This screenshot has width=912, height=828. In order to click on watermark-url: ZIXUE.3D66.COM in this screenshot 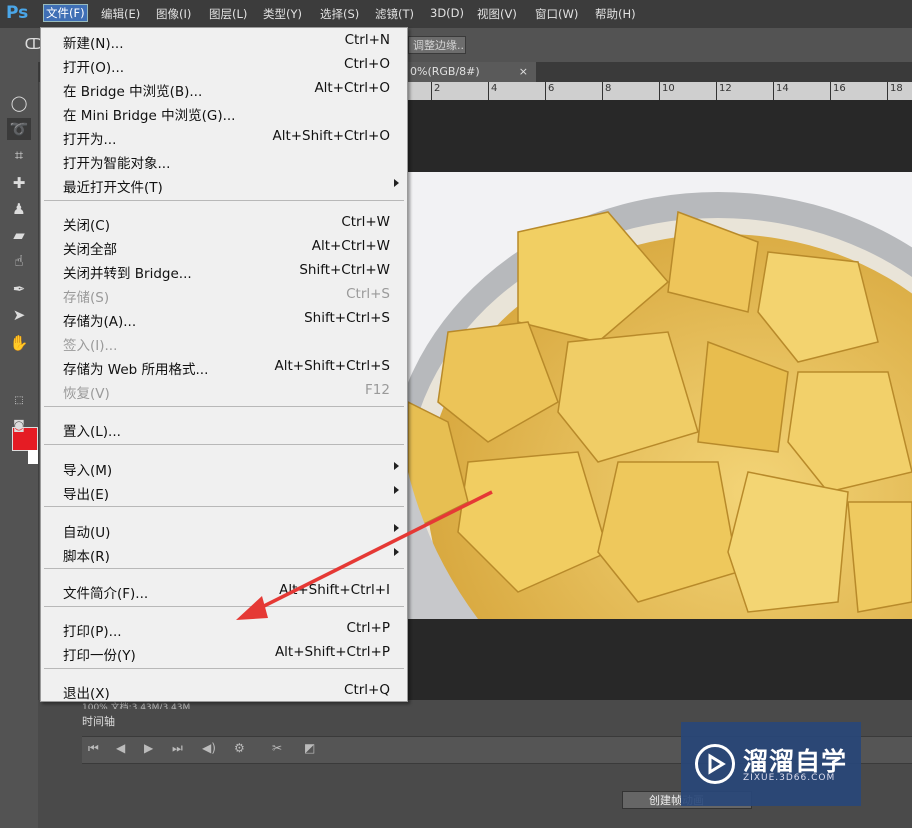, I will do `click(789, 778)`.